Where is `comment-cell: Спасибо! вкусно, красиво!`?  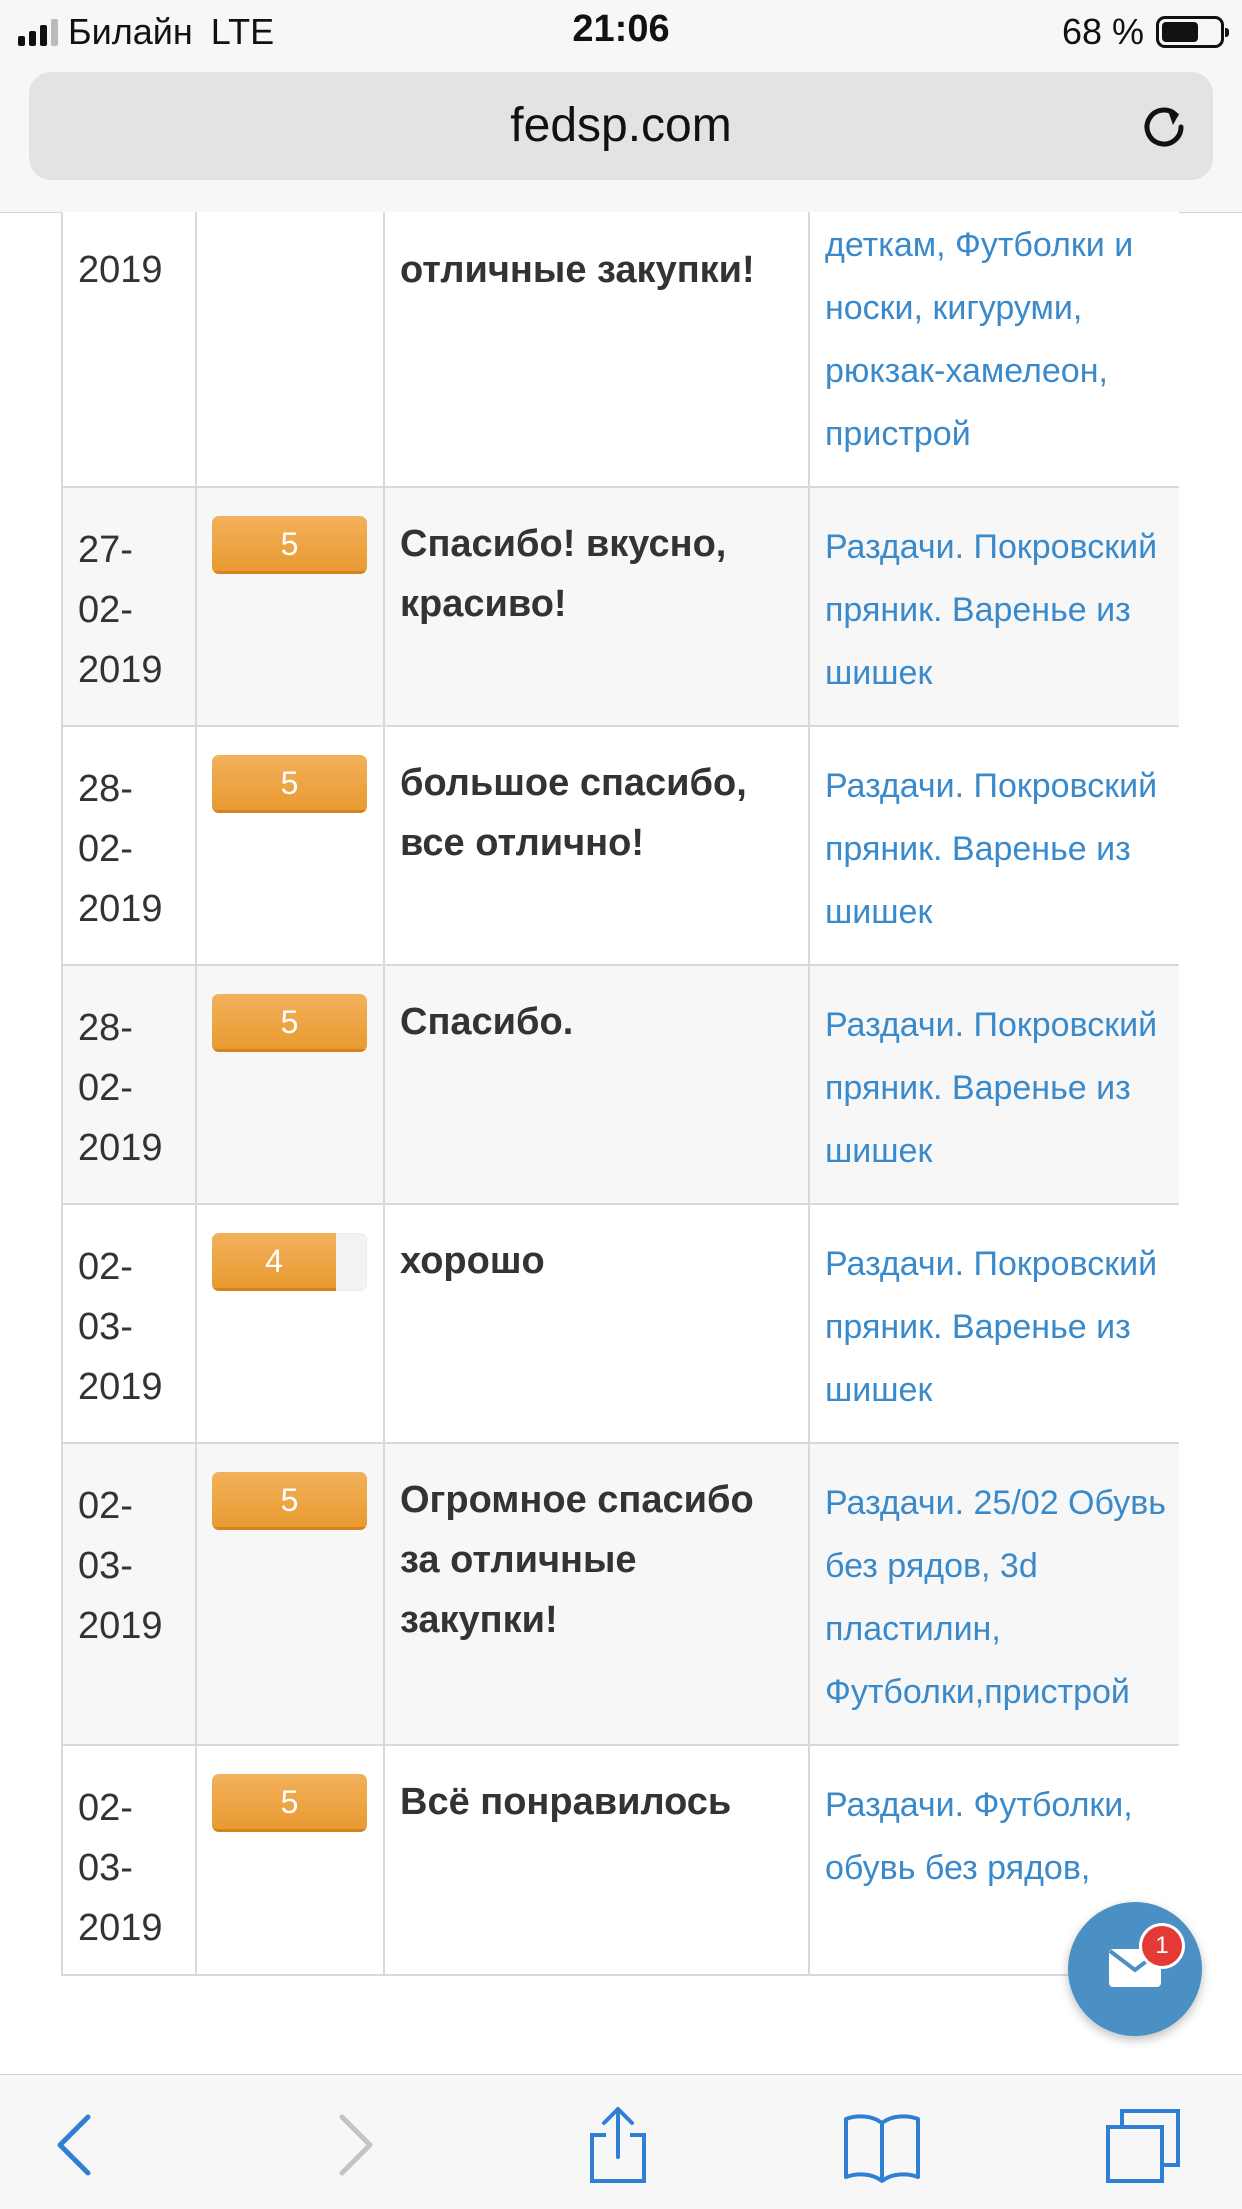
comment-cell: Спасибо! вкусно, красиво! is located at coordinates (596, 606).